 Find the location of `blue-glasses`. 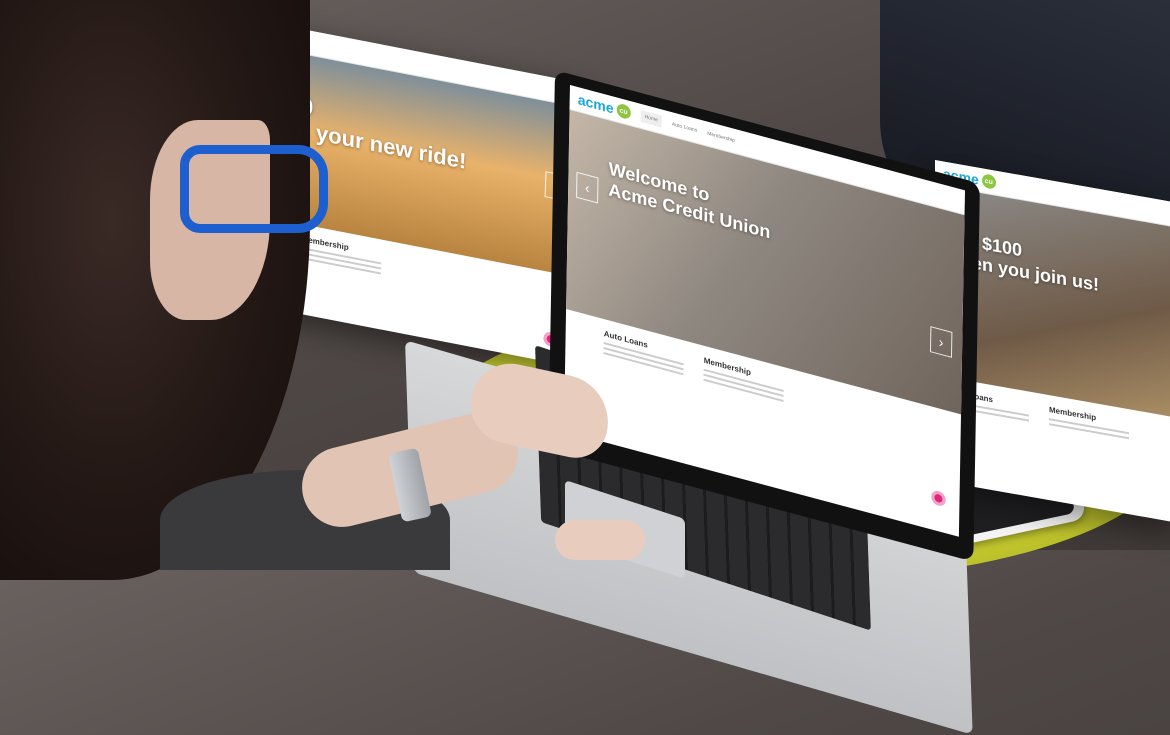

blue-glasses is located at coordinates (254, 189).